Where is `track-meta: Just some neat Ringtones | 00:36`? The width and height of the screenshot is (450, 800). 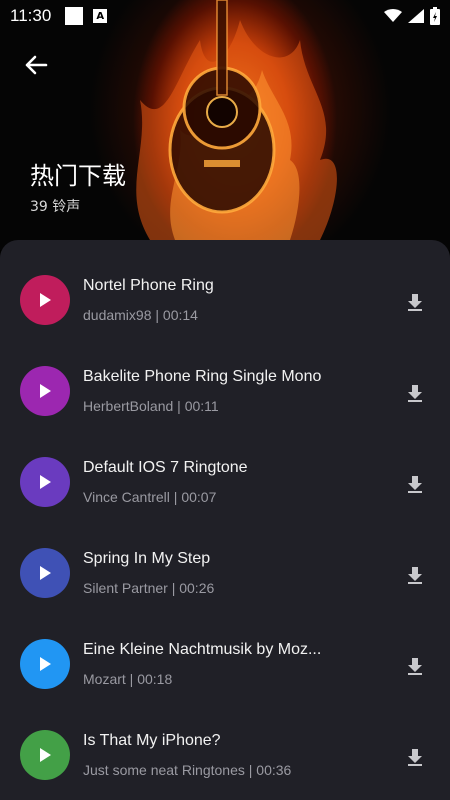
track-meta: Just some neat Ringtones | 00:36 is located at coordinates (187, 770).